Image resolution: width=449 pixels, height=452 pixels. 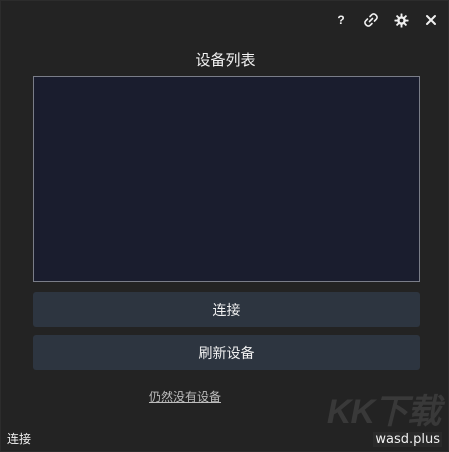 What do you see at coordinates (407, 439) in the screenshot?
I see `site-label: wasd.plus` at bounding box center [407, 439].